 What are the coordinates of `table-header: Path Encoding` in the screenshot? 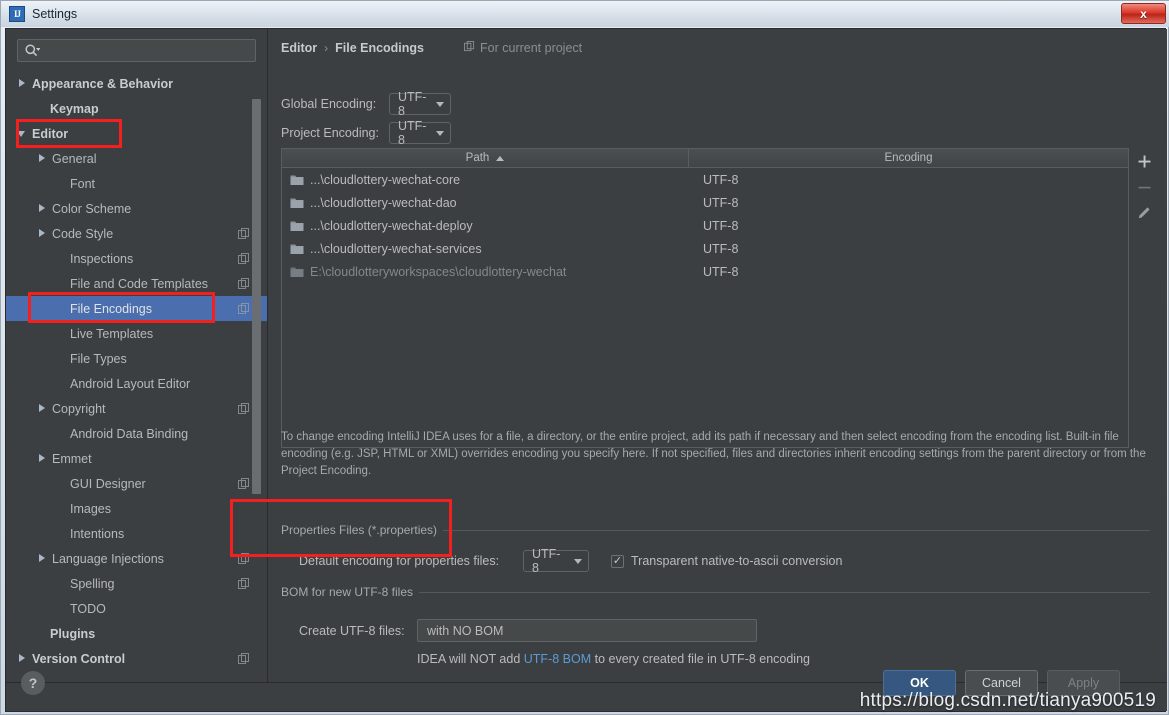 It's located at (705, 158).